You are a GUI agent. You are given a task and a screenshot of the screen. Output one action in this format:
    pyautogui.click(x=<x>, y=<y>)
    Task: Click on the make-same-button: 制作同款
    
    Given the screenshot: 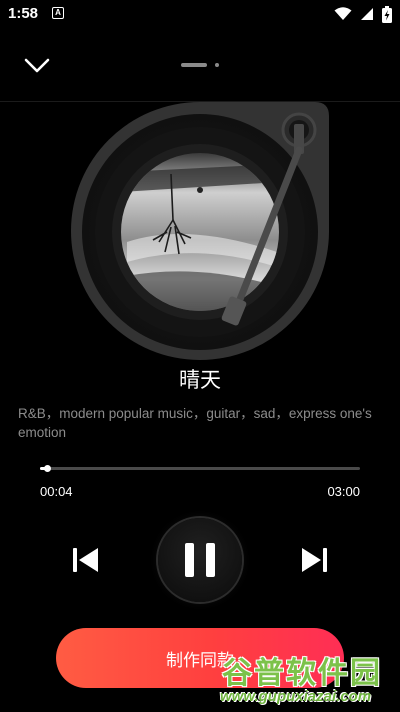 What is the action you would take?
    pyautogui.click(x=200, y=658)
    